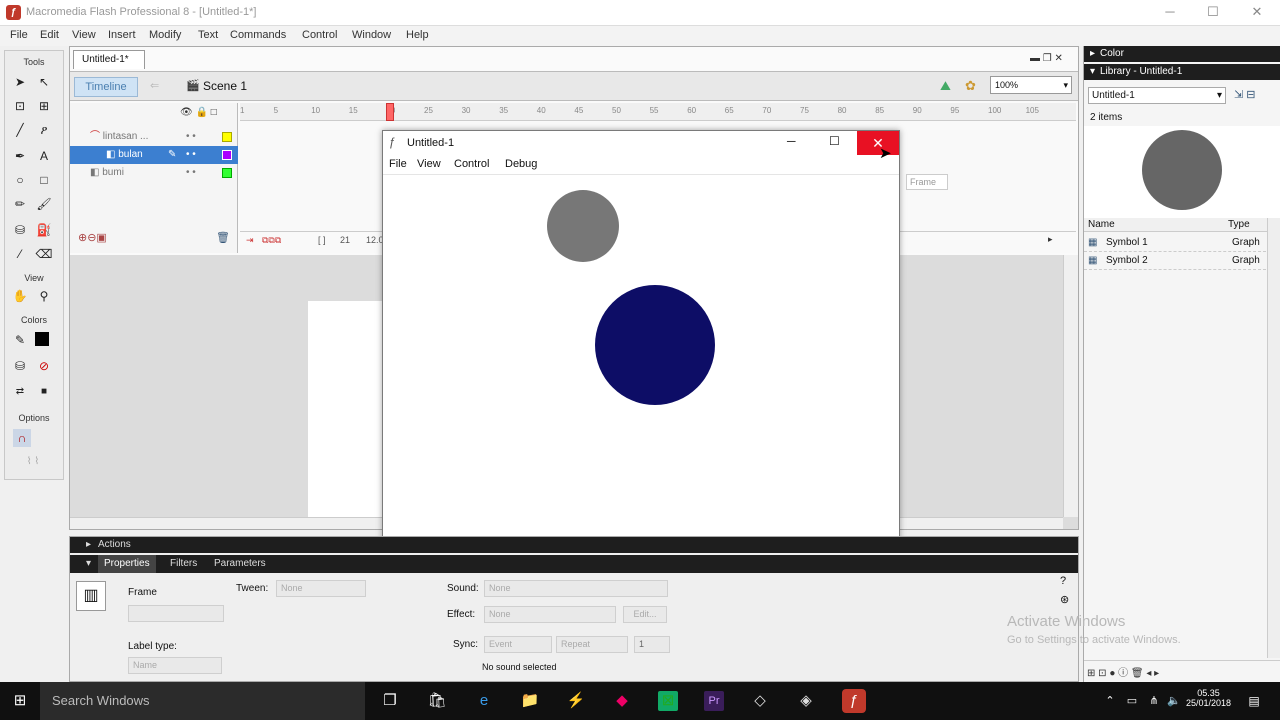 The image size is (1280, 720). Describe the element at coordinates (668, 701) in the screenshot. I see `excel-icon: ⊠` at that location.